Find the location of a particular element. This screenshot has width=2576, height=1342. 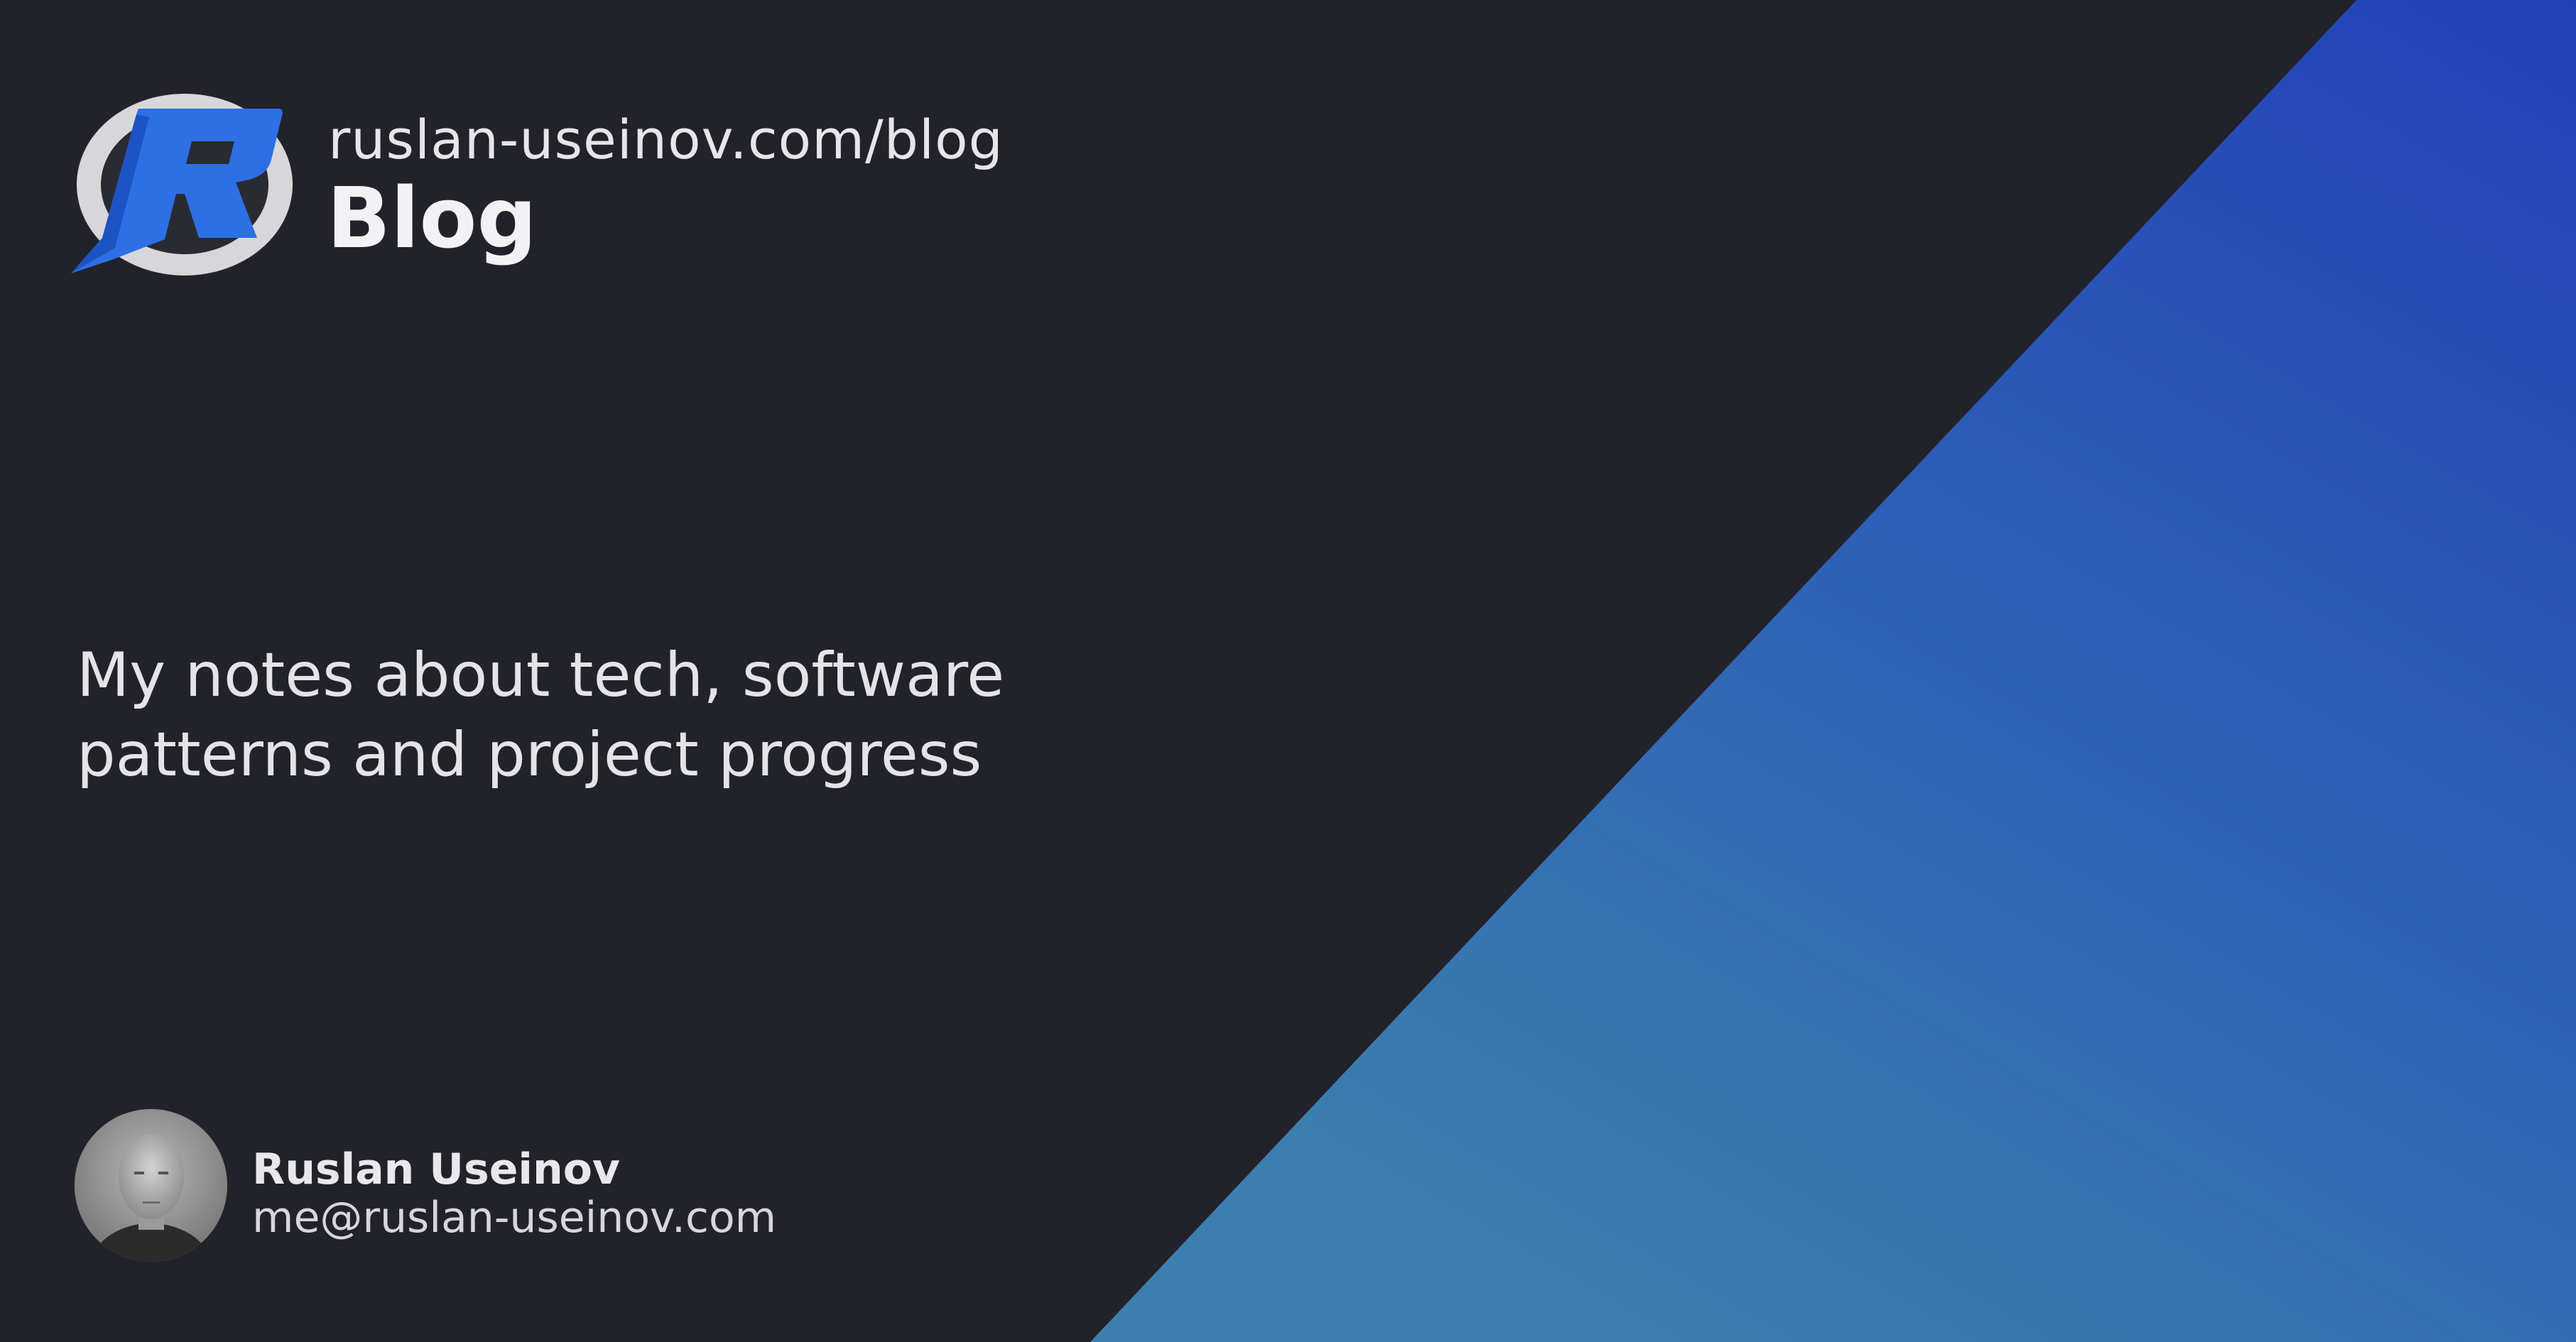

page-title: Blog is located at coordinates (432, 218).